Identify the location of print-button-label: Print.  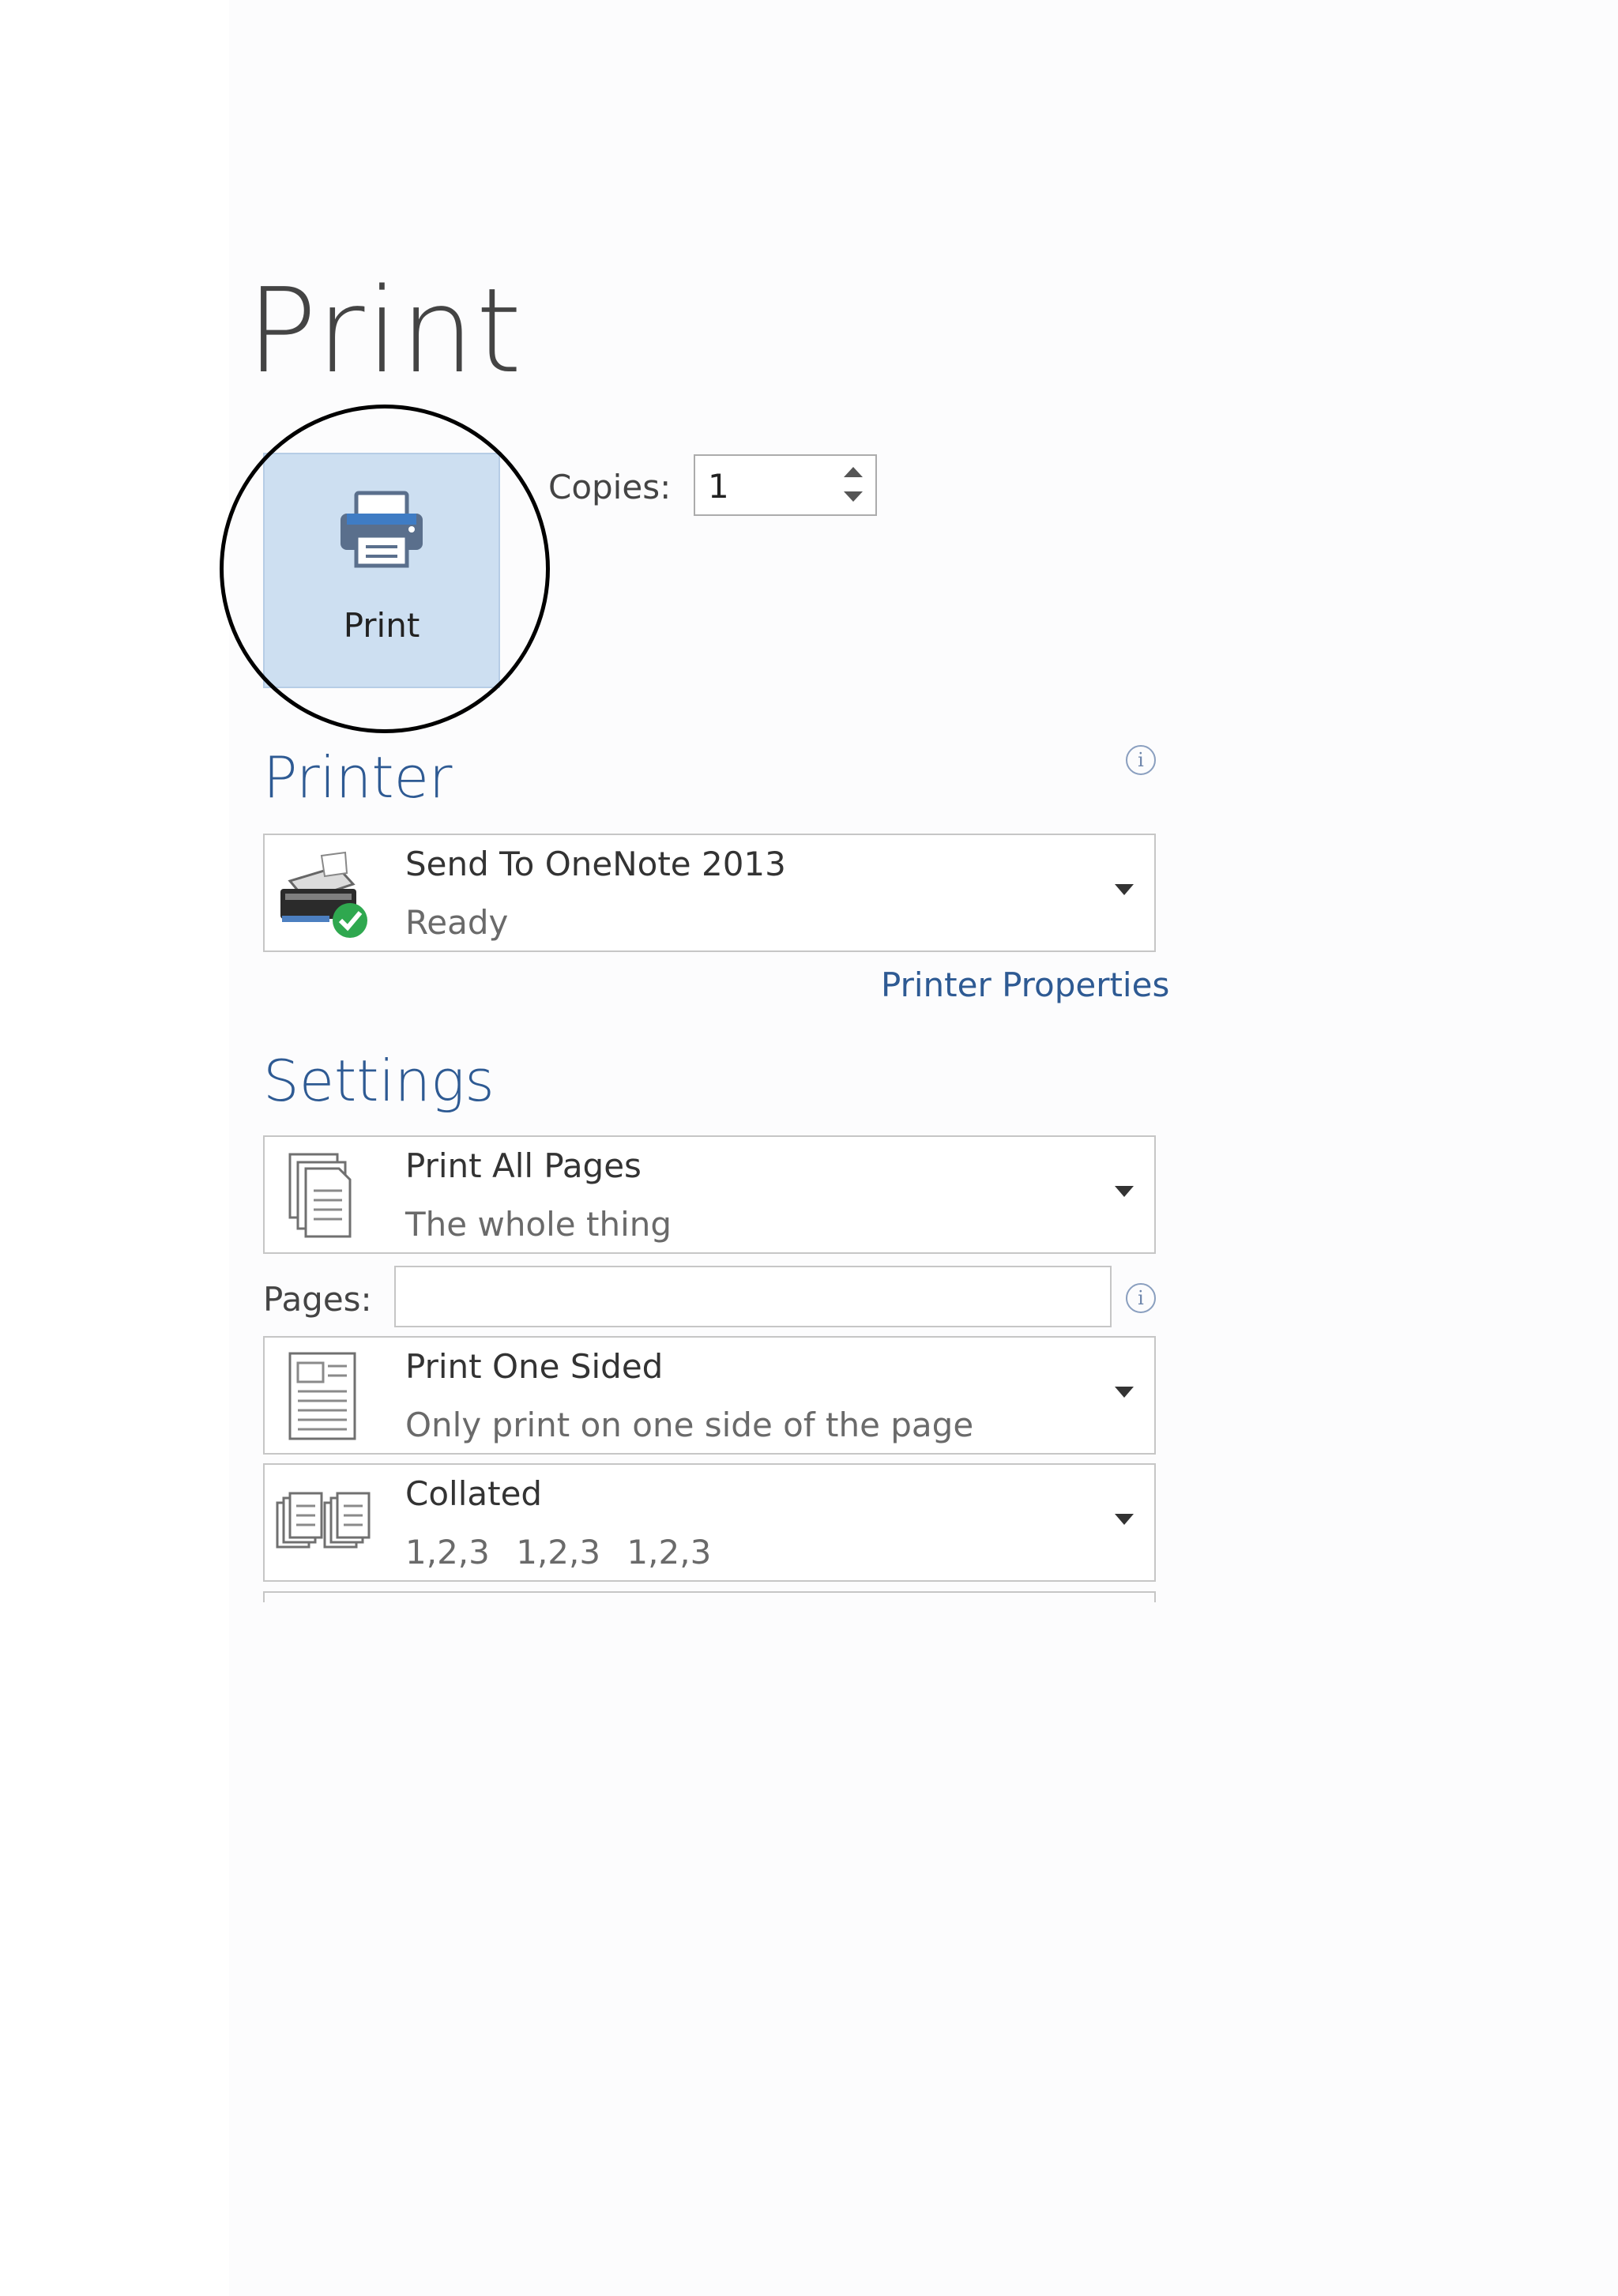
(381, 626).